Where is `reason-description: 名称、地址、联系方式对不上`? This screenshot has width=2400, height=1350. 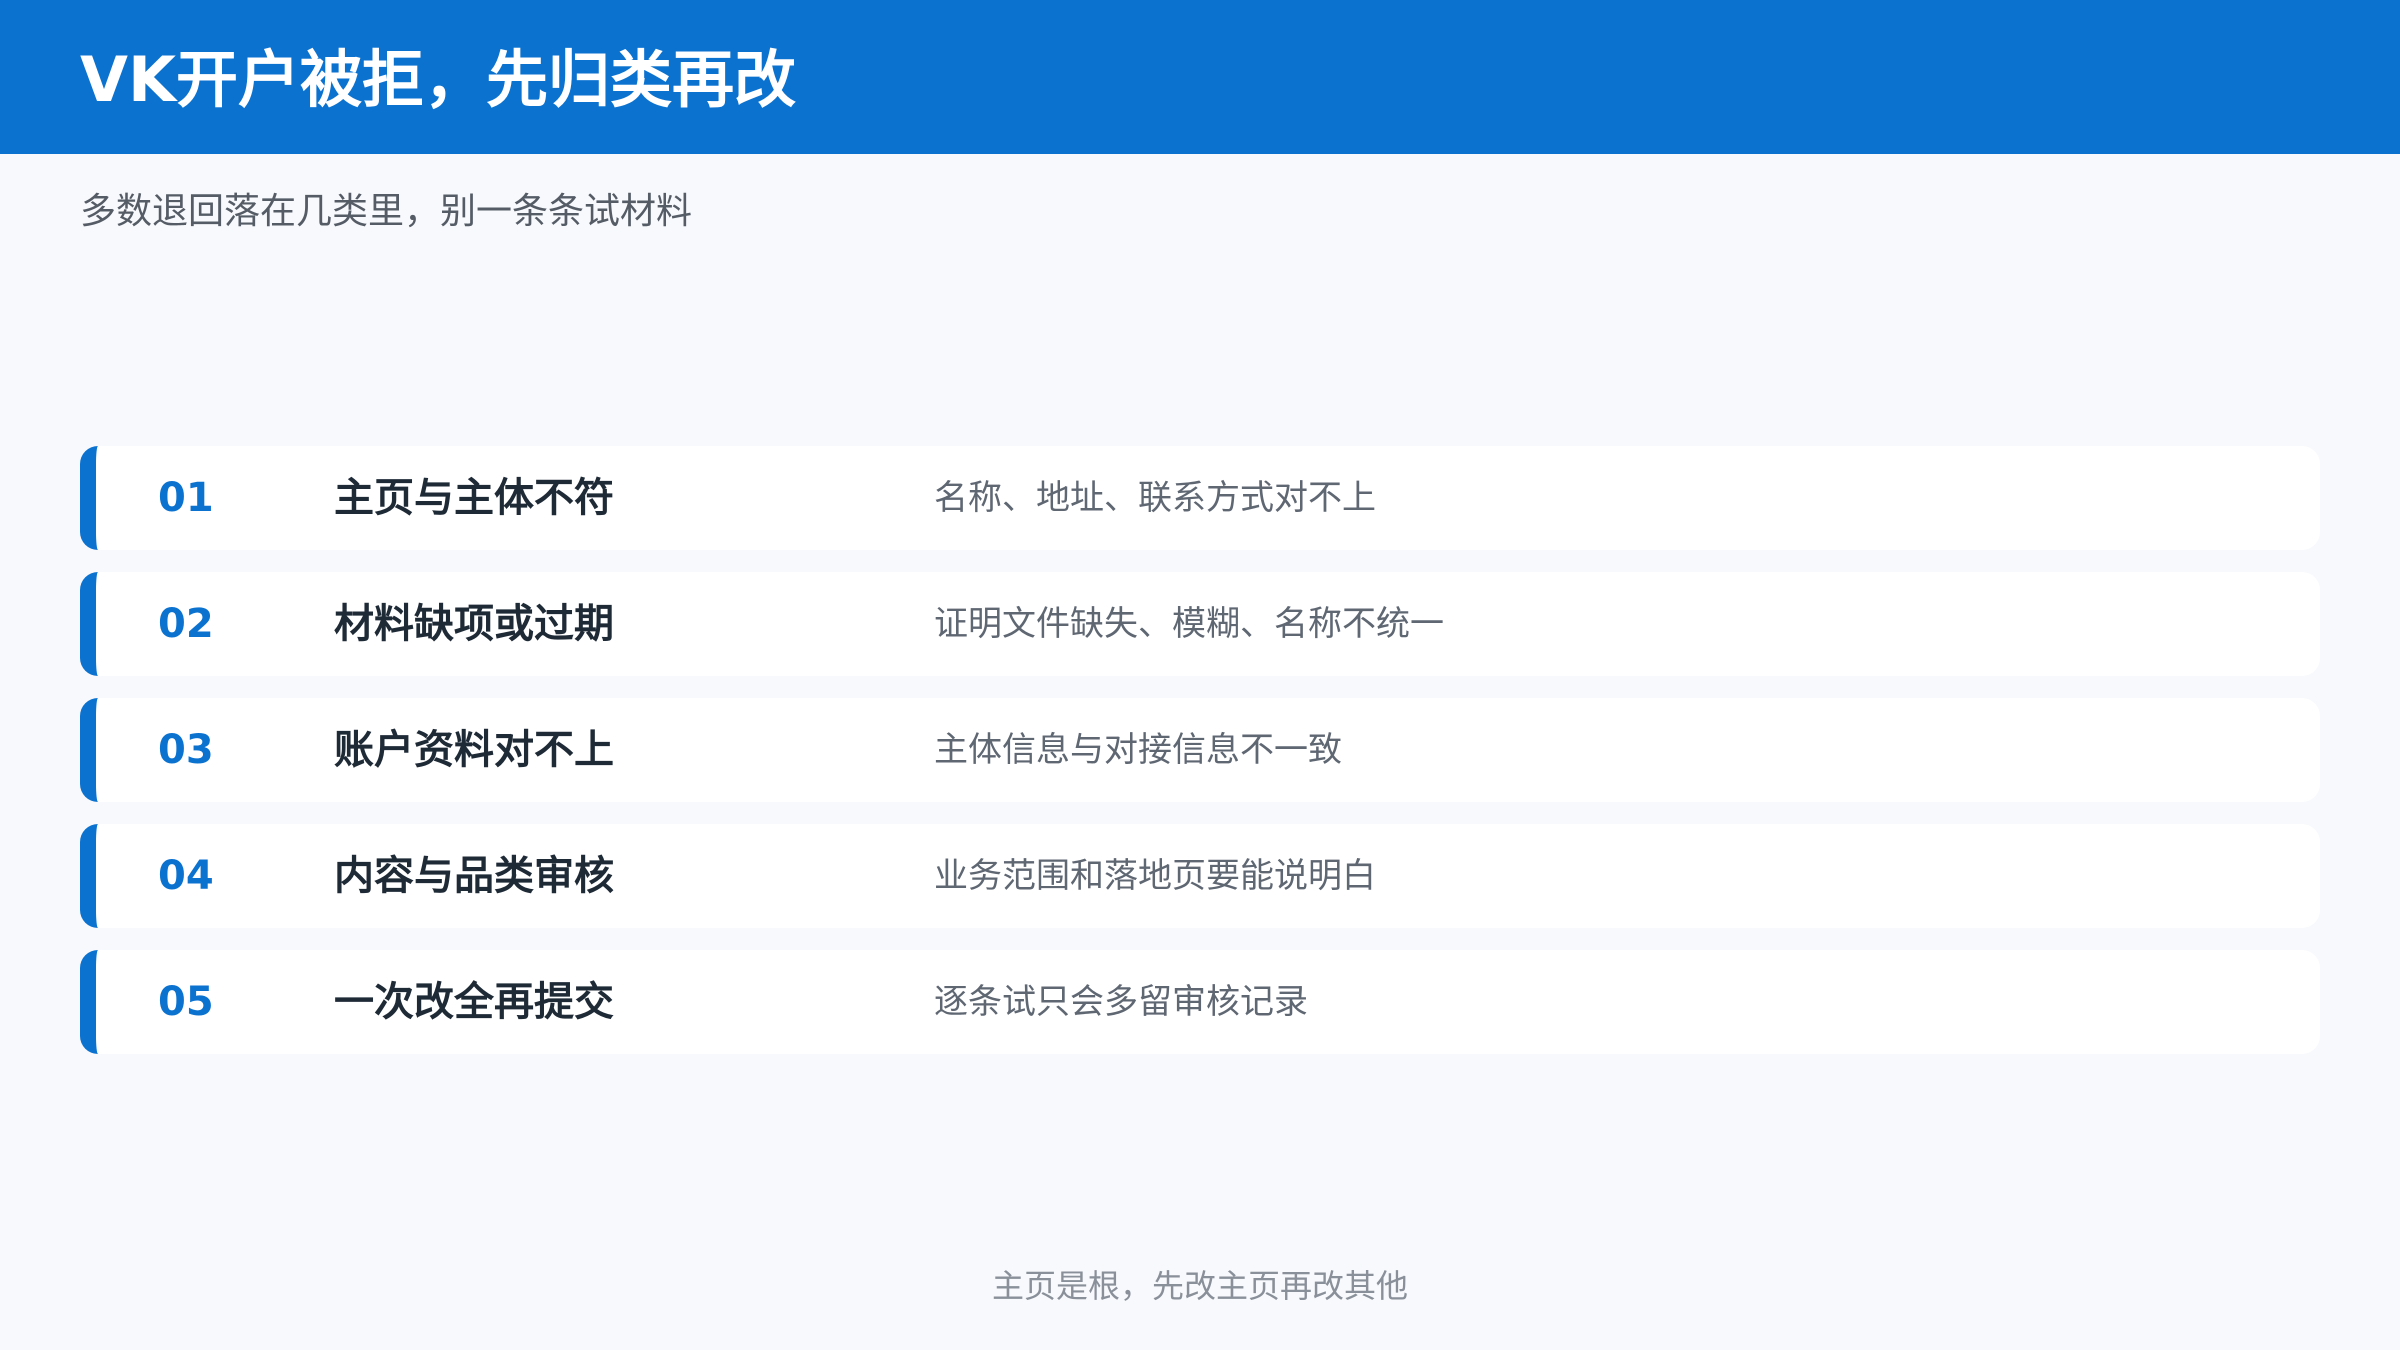 reason-description: 名称、地址、联系方式对不上 is located at coordinates (1155, 498).